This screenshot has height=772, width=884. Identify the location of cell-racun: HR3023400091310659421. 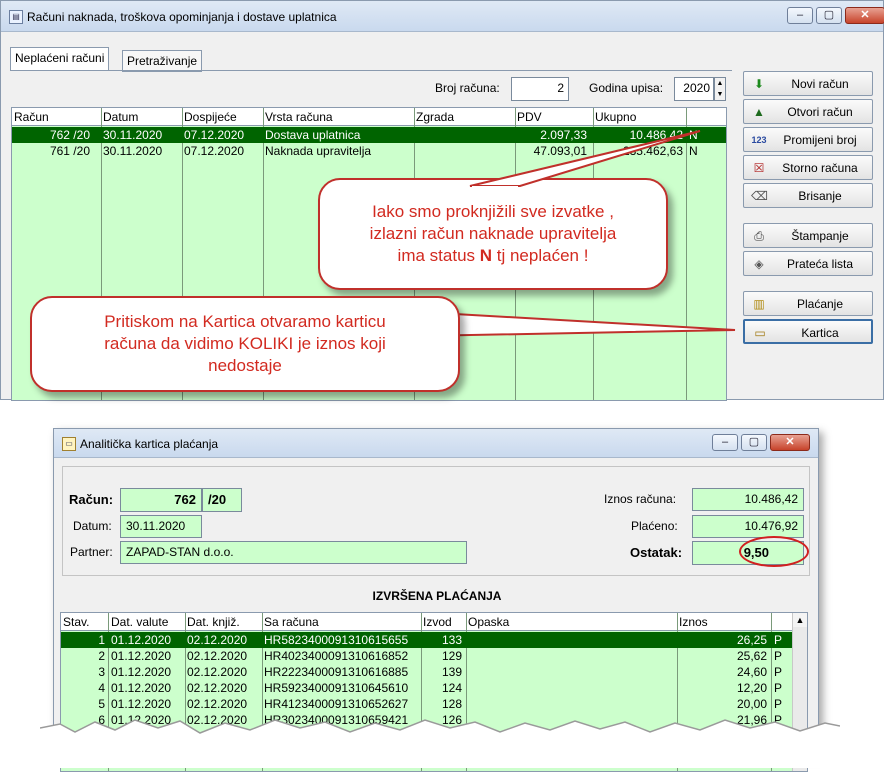
(336, 720).